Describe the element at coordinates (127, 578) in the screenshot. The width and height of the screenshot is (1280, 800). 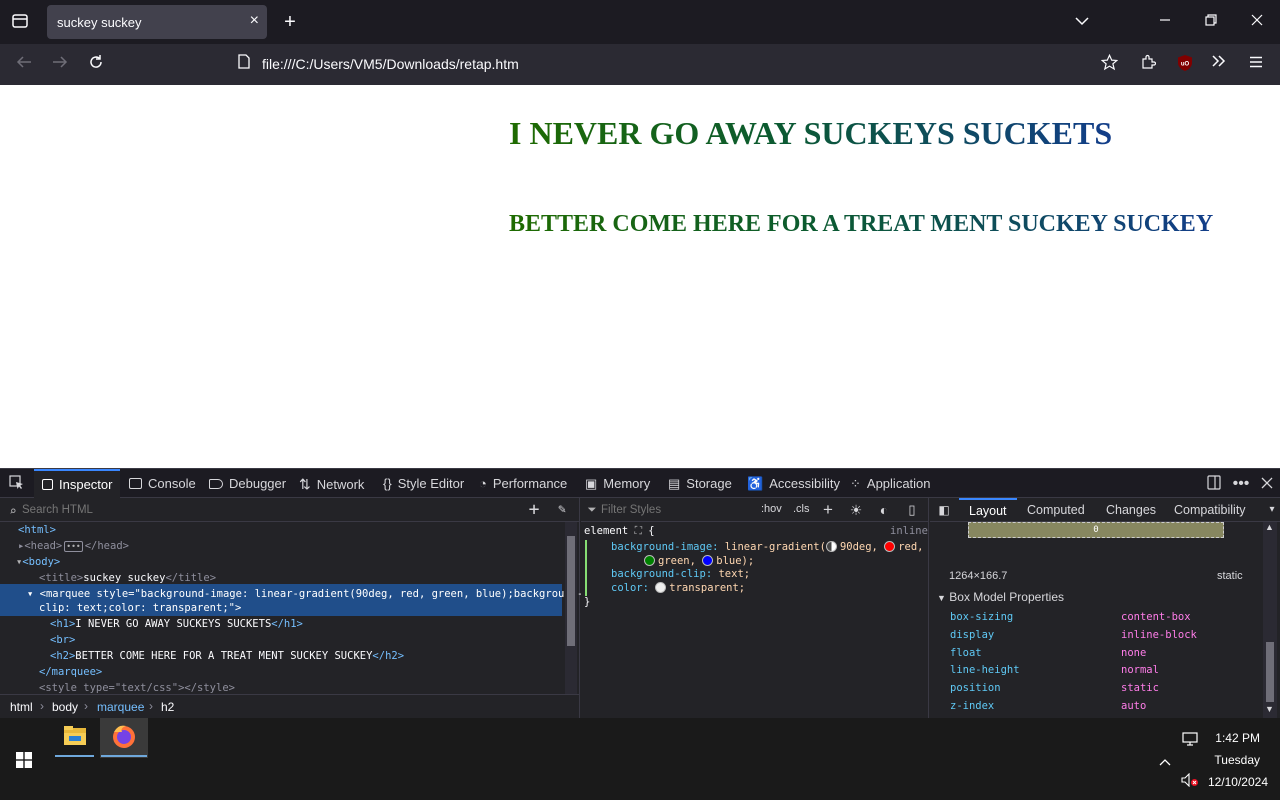
I see `tree-line-title: <title>suckey suckey</title>` at that location.